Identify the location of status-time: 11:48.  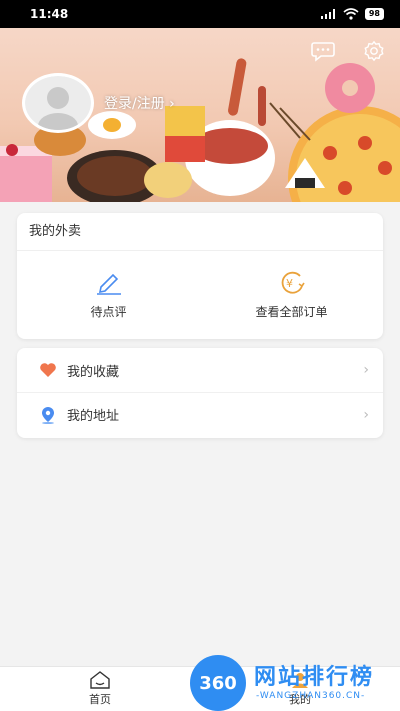
(49, 14).